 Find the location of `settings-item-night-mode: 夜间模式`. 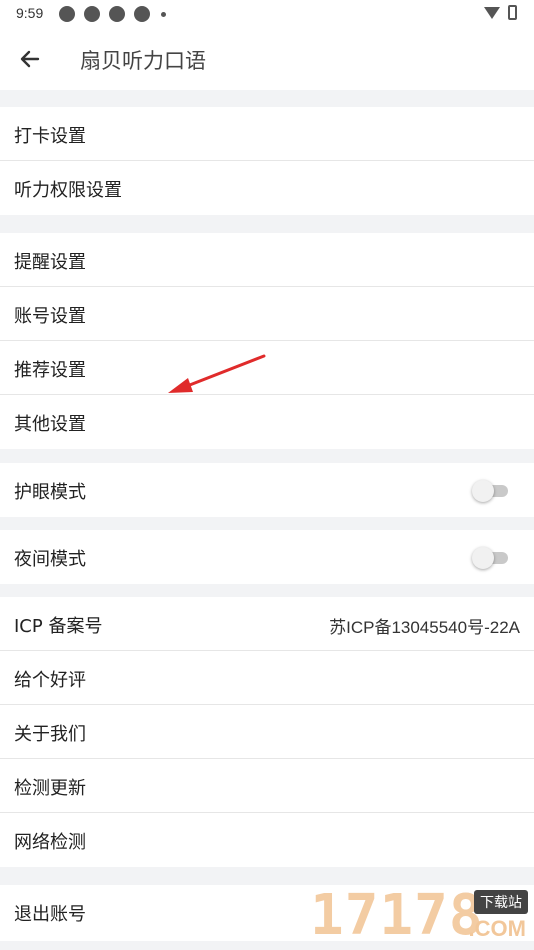

settings-item-night-mode: 夜间模式 is located at coordinates (267, 557).